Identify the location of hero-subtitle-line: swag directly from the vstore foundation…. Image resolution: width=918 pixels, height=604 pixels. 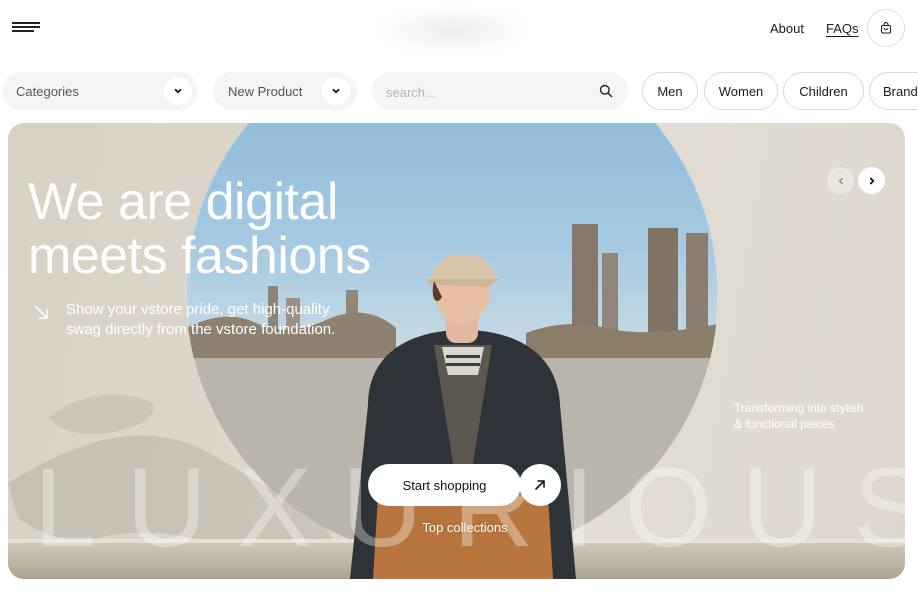
(201, 329).